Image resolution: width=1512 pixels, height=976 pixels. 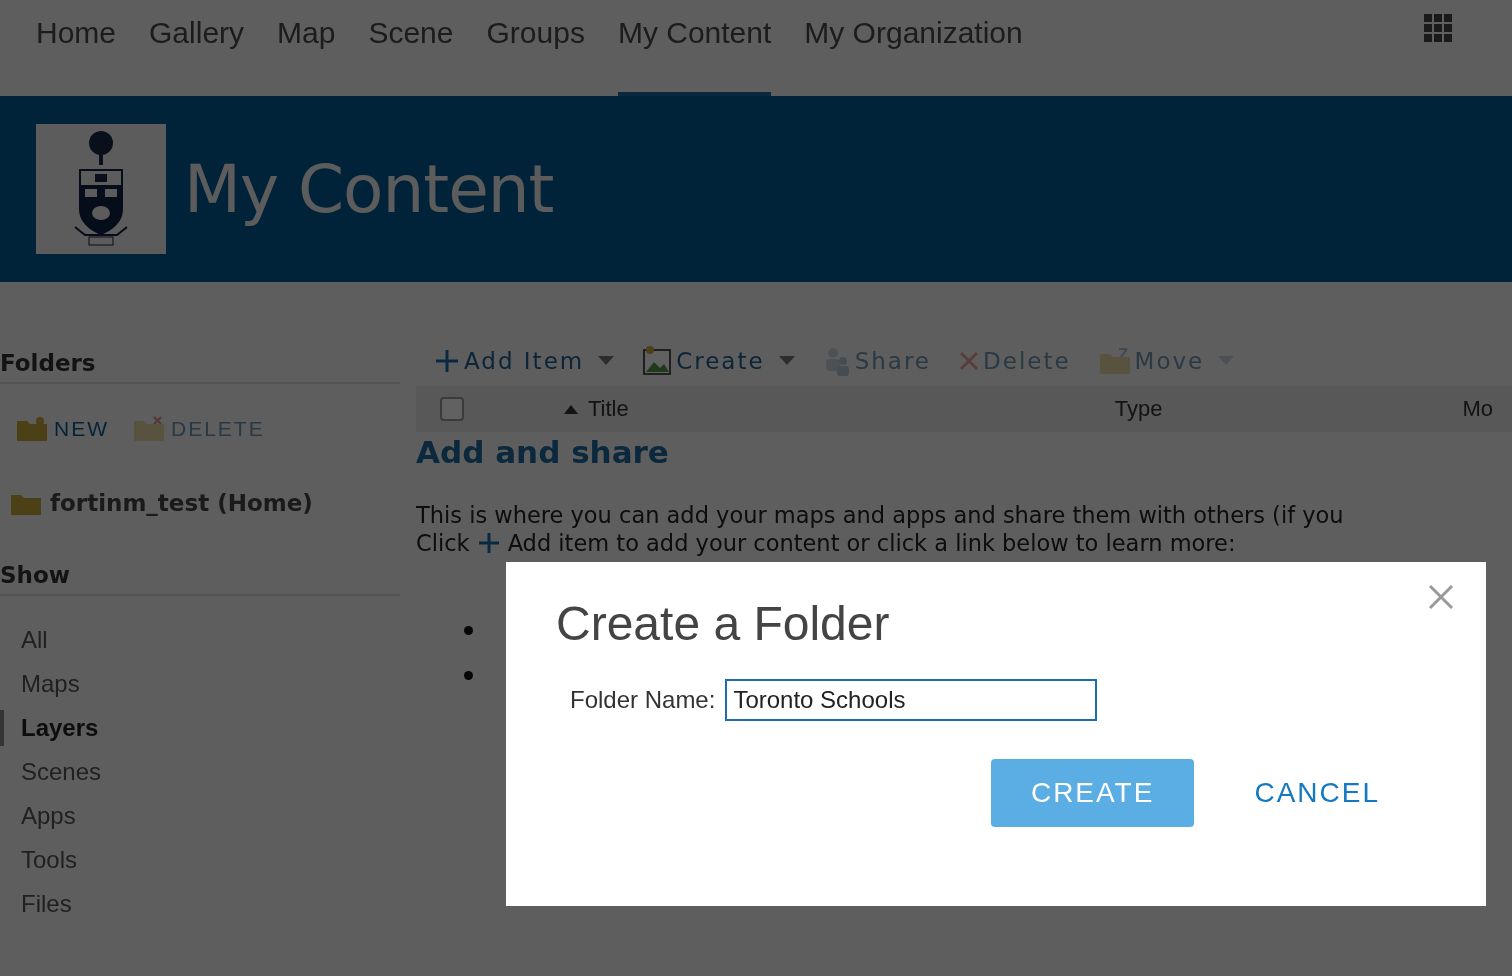 What do you see at coordinates (657, 361) in the screenshot?
I see `image-icon` at bounding box center [657, 361].